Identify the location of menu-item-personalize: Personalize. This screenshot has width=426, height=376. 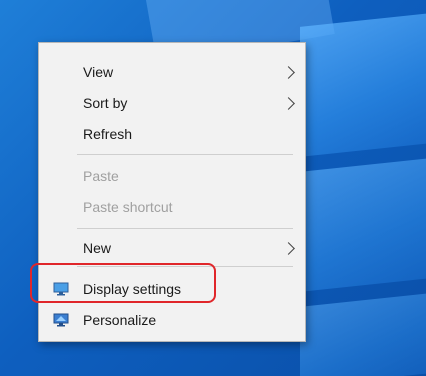
(172, 320).